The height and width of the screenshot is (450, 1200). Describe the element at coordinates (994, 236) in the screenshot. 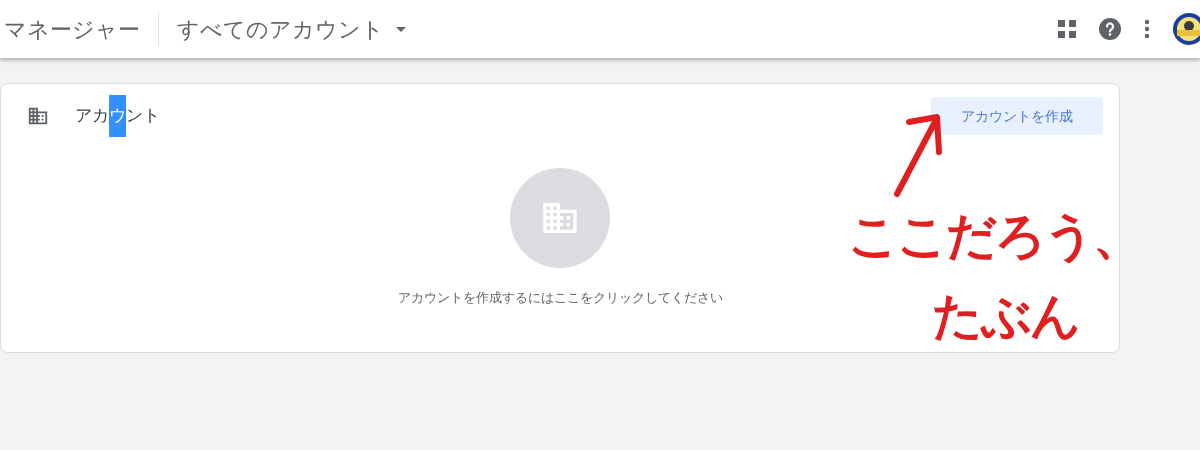

I see `handwritten-note: ここだろう、` at that location.